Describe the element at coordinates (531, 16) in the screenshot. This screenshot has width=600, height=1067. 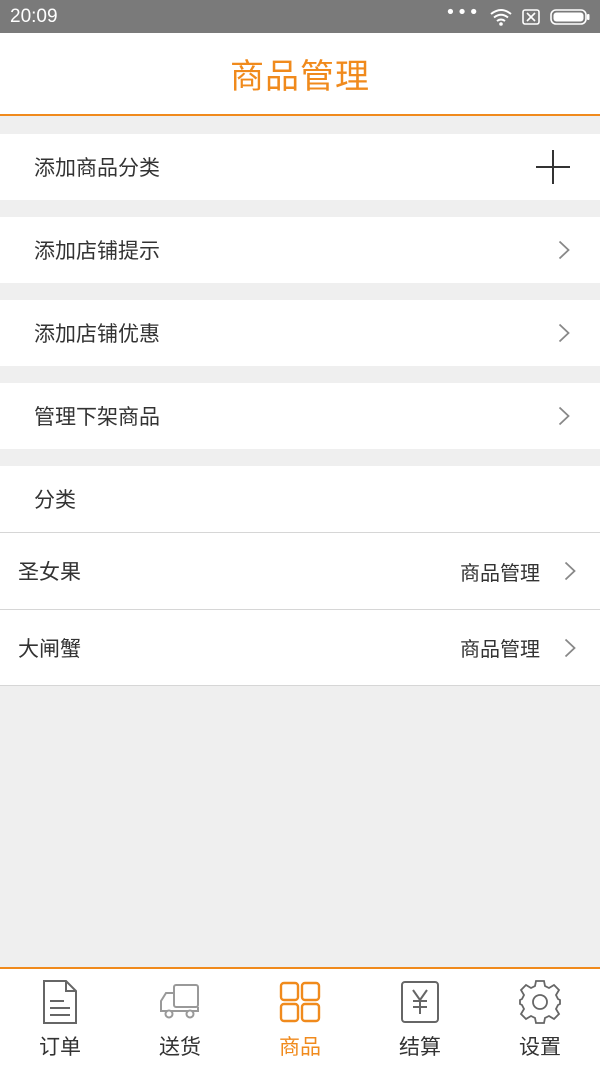
I see `no-sim-icon` at that location.